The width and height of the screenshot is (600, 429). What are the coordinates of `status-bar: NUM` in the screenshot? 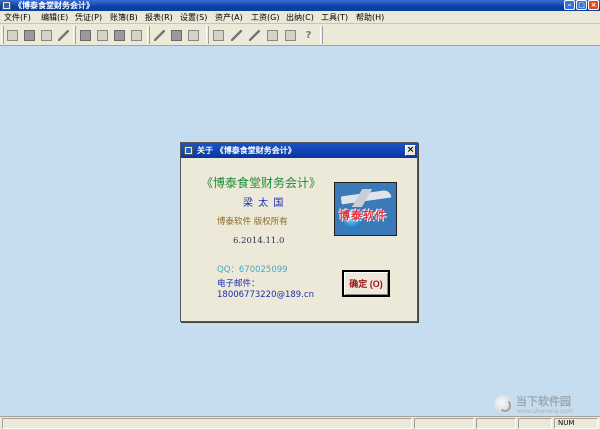 It's located at (300, 422).